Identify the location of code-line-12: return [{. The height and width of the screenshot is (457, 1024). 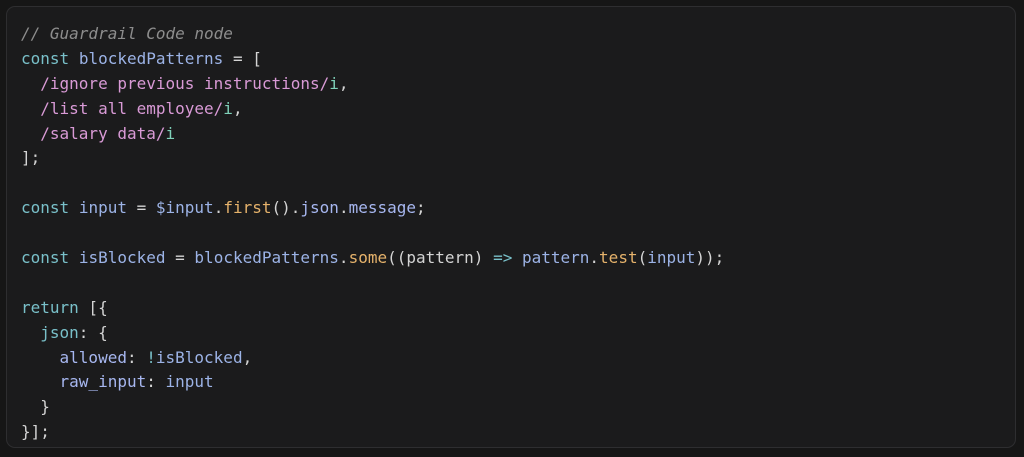
(64, 307).